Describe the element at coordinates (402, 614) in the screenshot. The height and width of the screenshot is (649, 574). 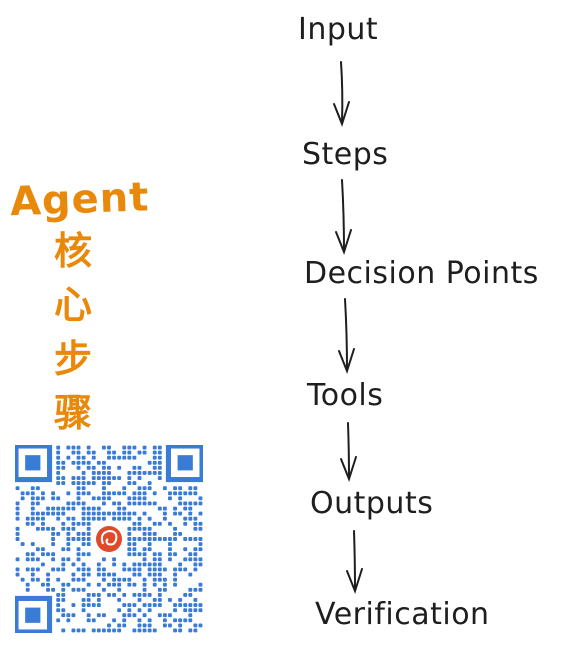
I see `step-verification: Verification` at that location.